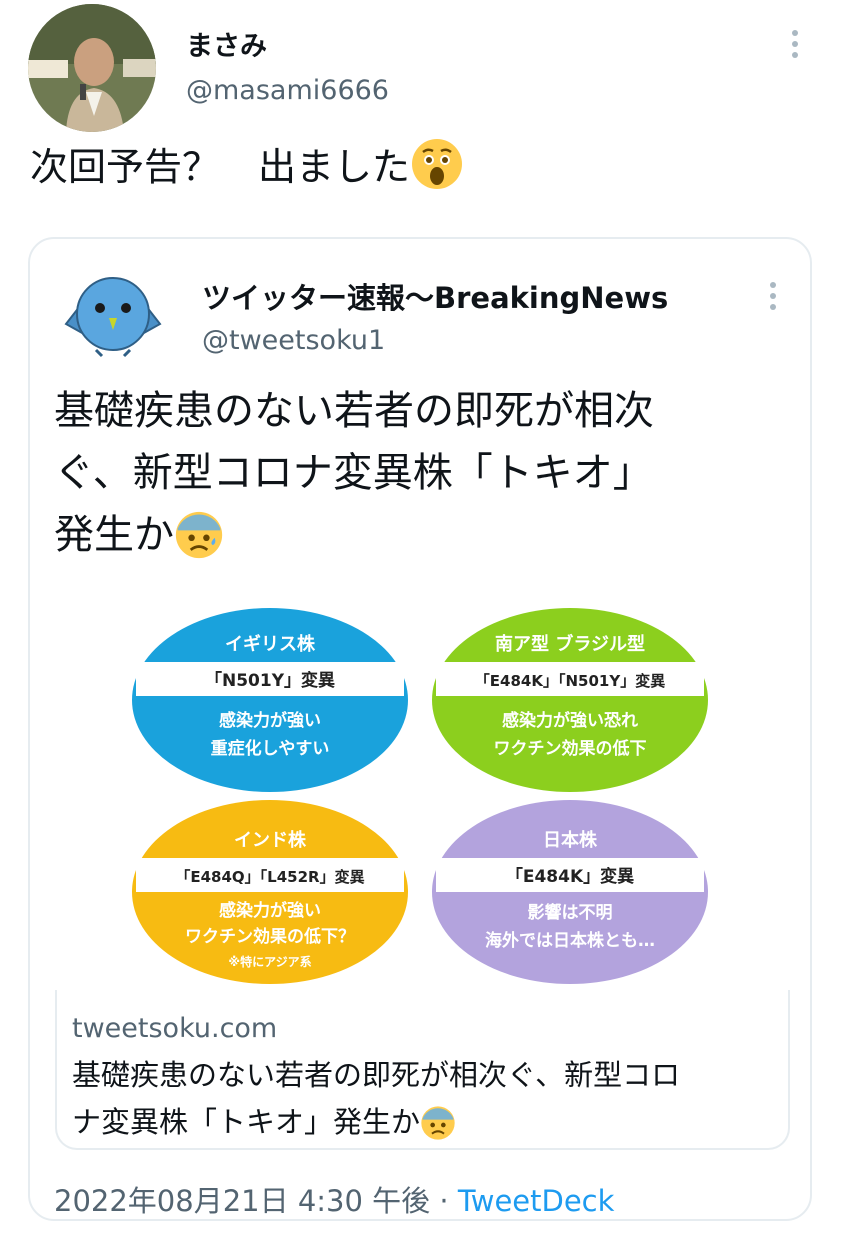  What do you see at coordinates (536, 1201) in the screenshot?
I see `tweet-source-link: TweetDeck` at bounding box center [536, 1201].